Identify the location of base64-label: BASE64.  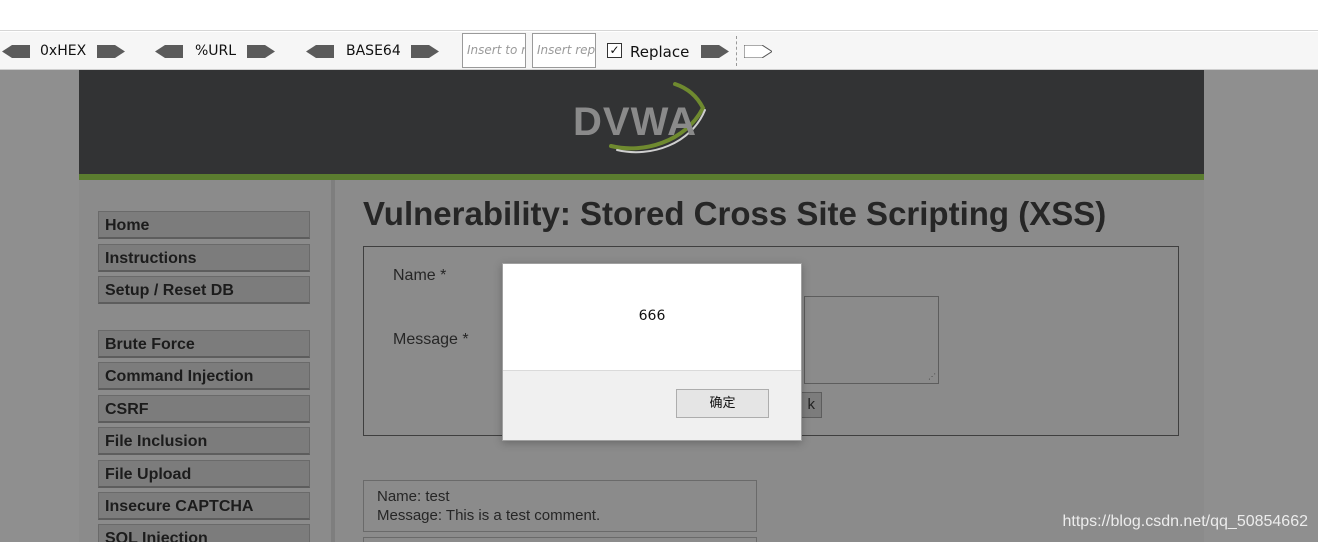
(373, 51).